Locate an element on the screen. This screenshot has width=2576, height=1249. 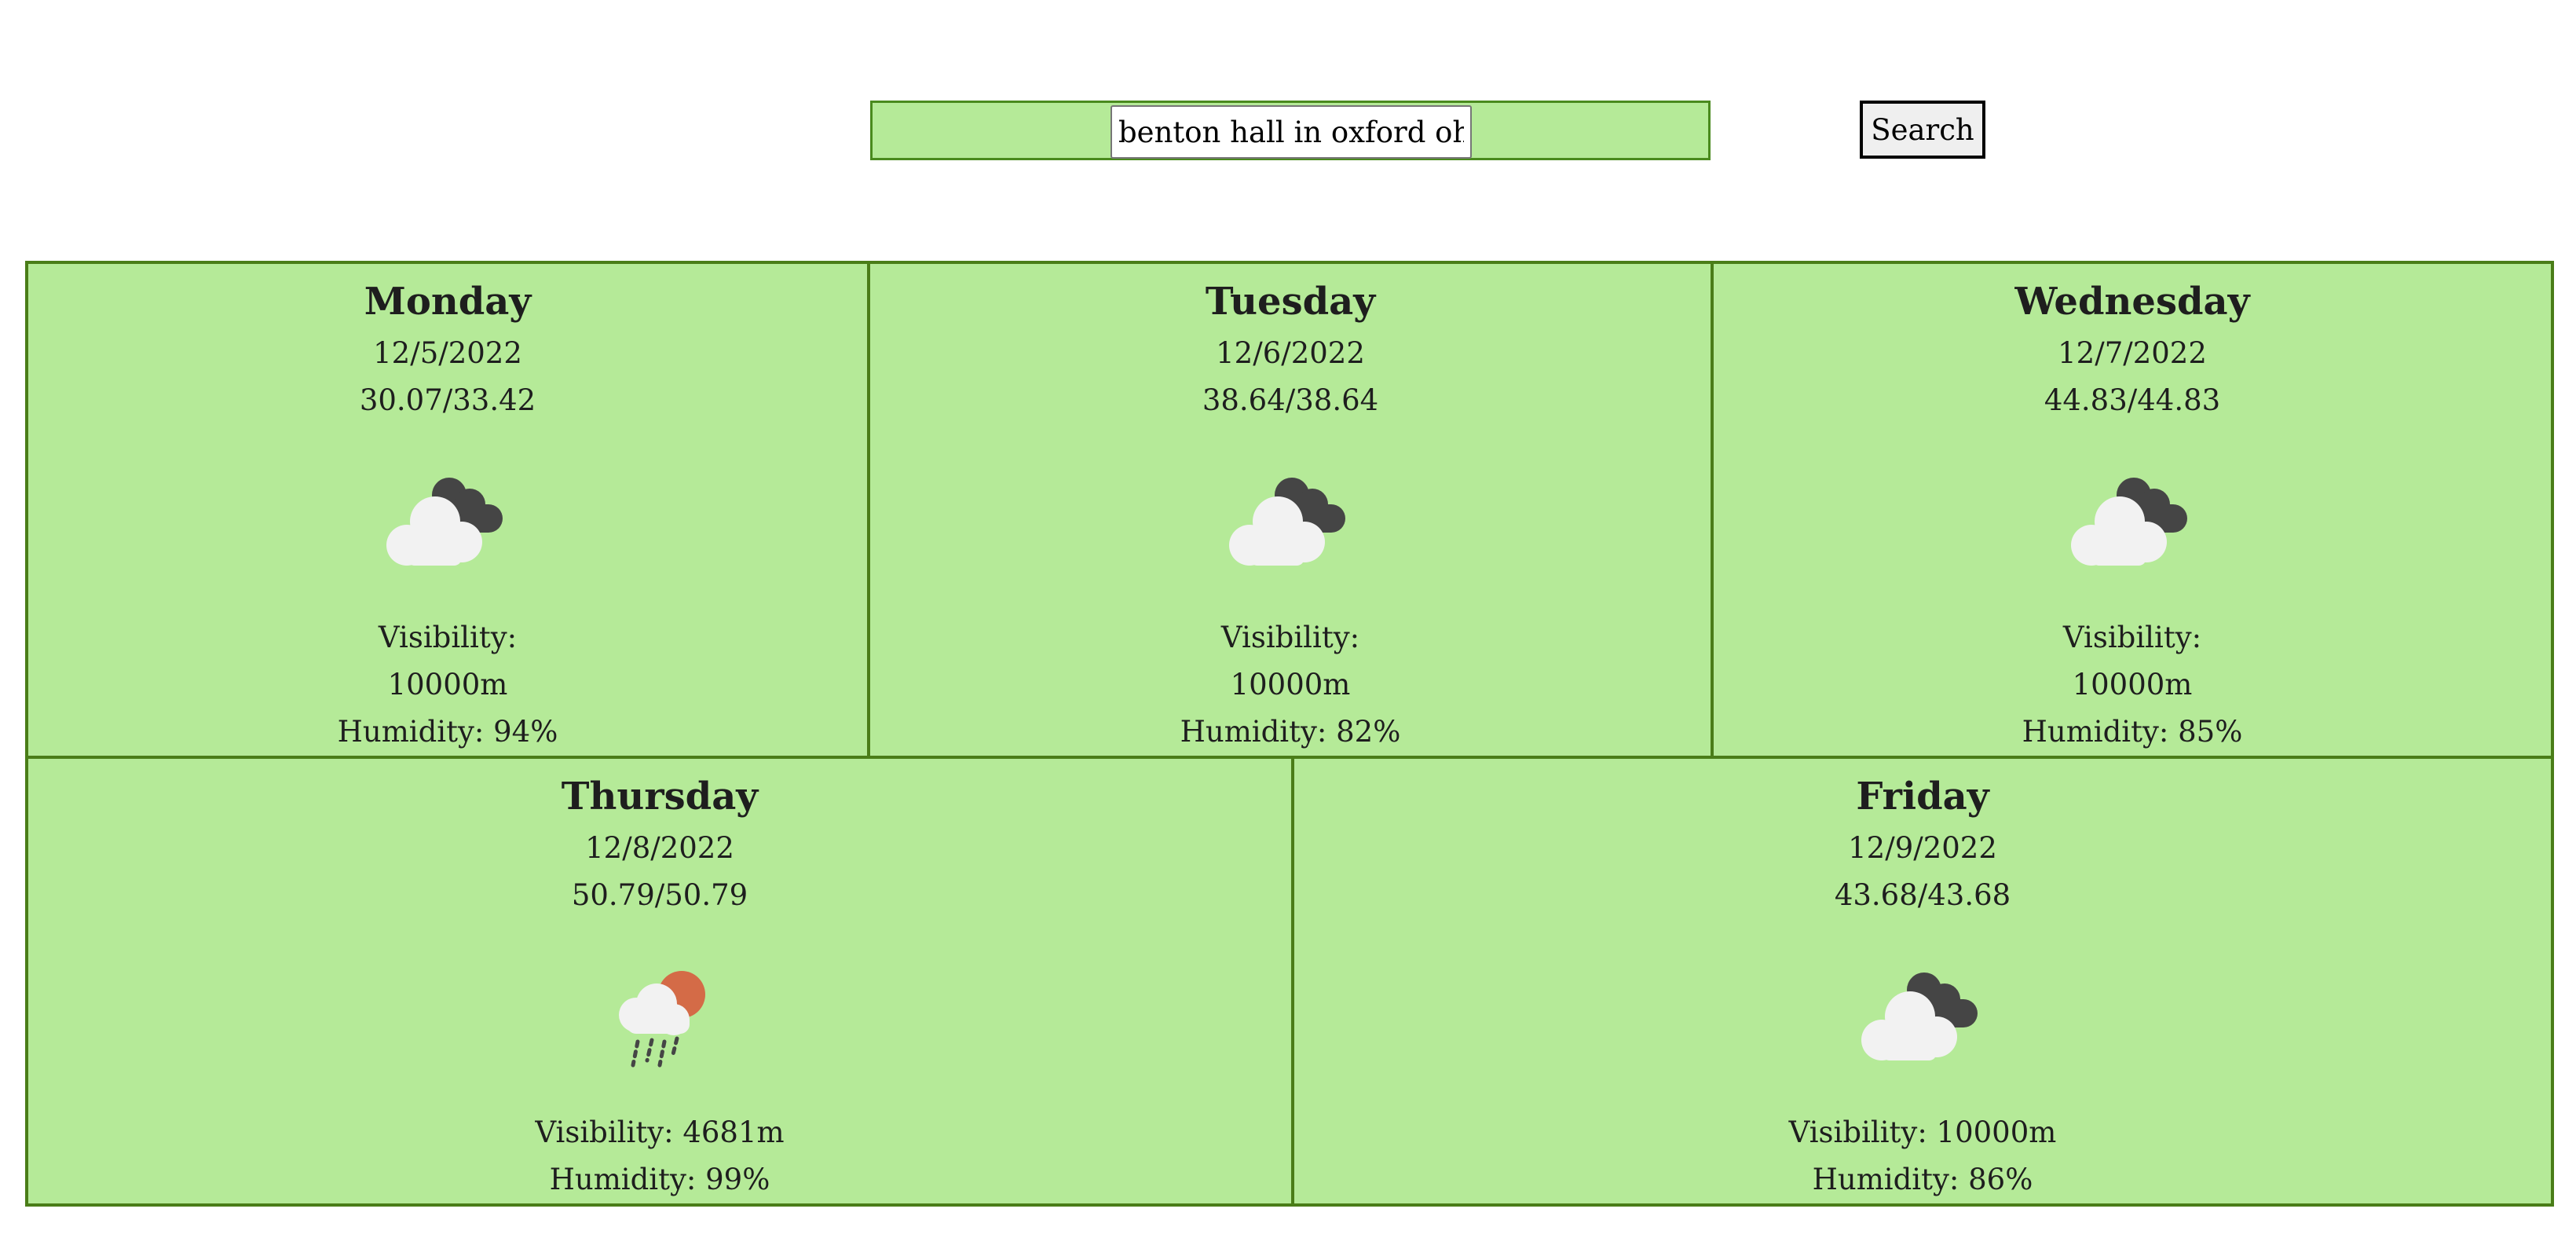
visibility: Visibility: 4681m is located at coordinates (660, 1132).